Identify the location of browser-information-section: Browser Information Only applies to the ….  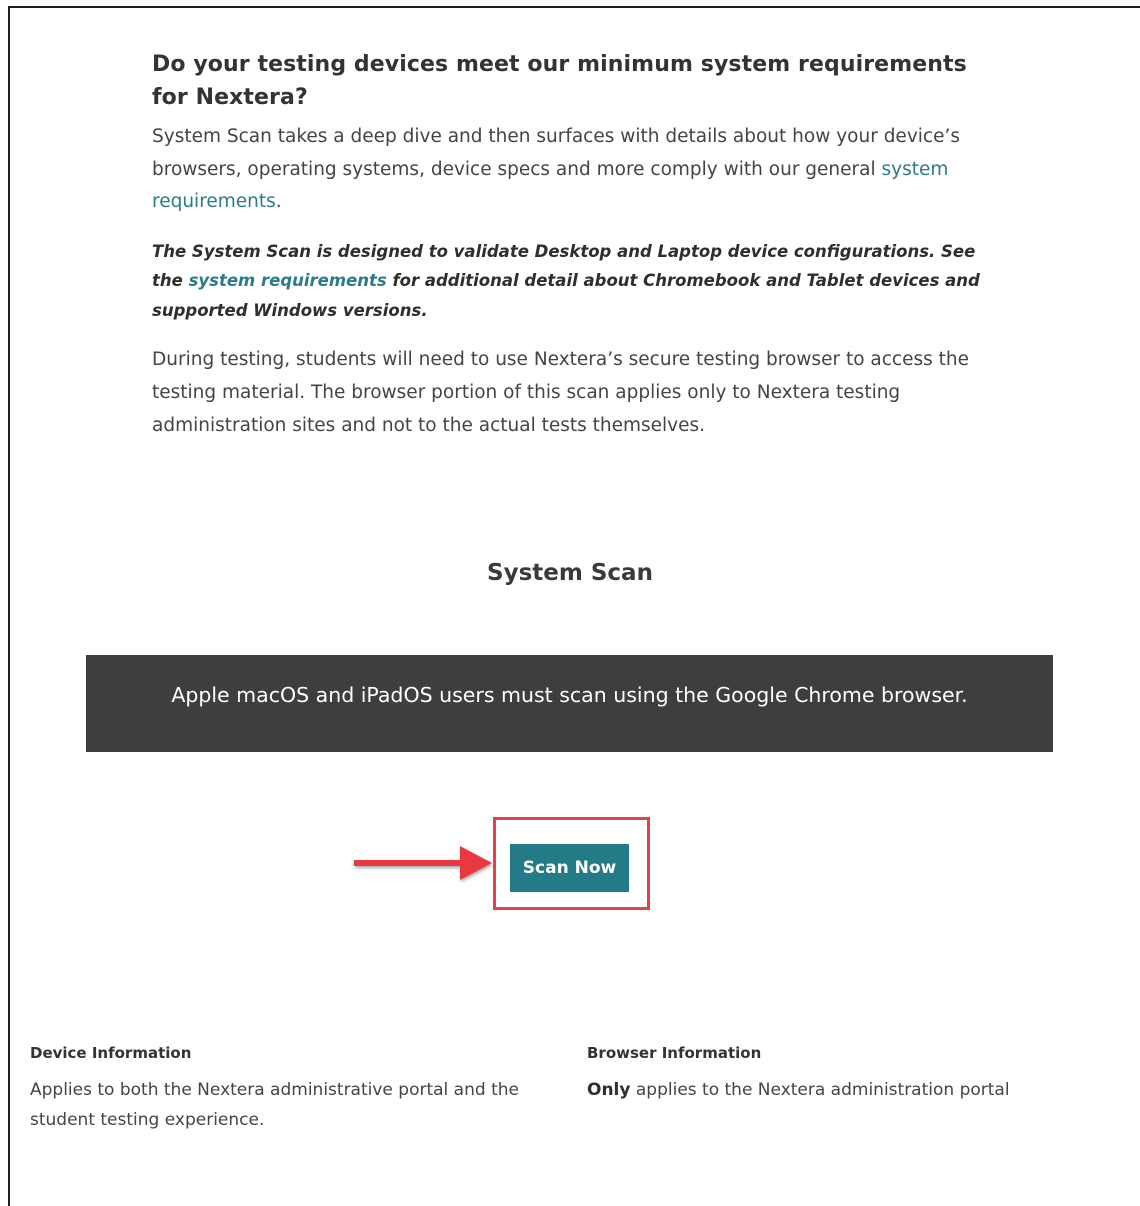
(847, 1074).